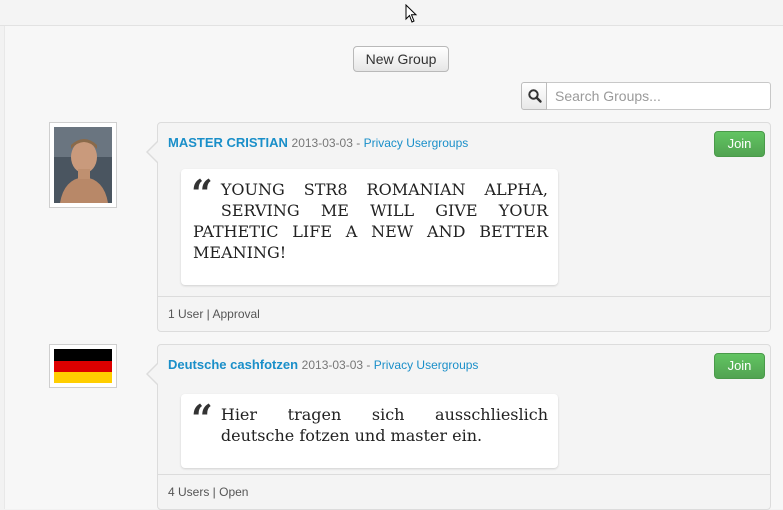  What do you see at coordinates (228, 142) in the screenshot?
I see `group-name-link: MASTER CRISTIAN` at bounding box center [228, 142].